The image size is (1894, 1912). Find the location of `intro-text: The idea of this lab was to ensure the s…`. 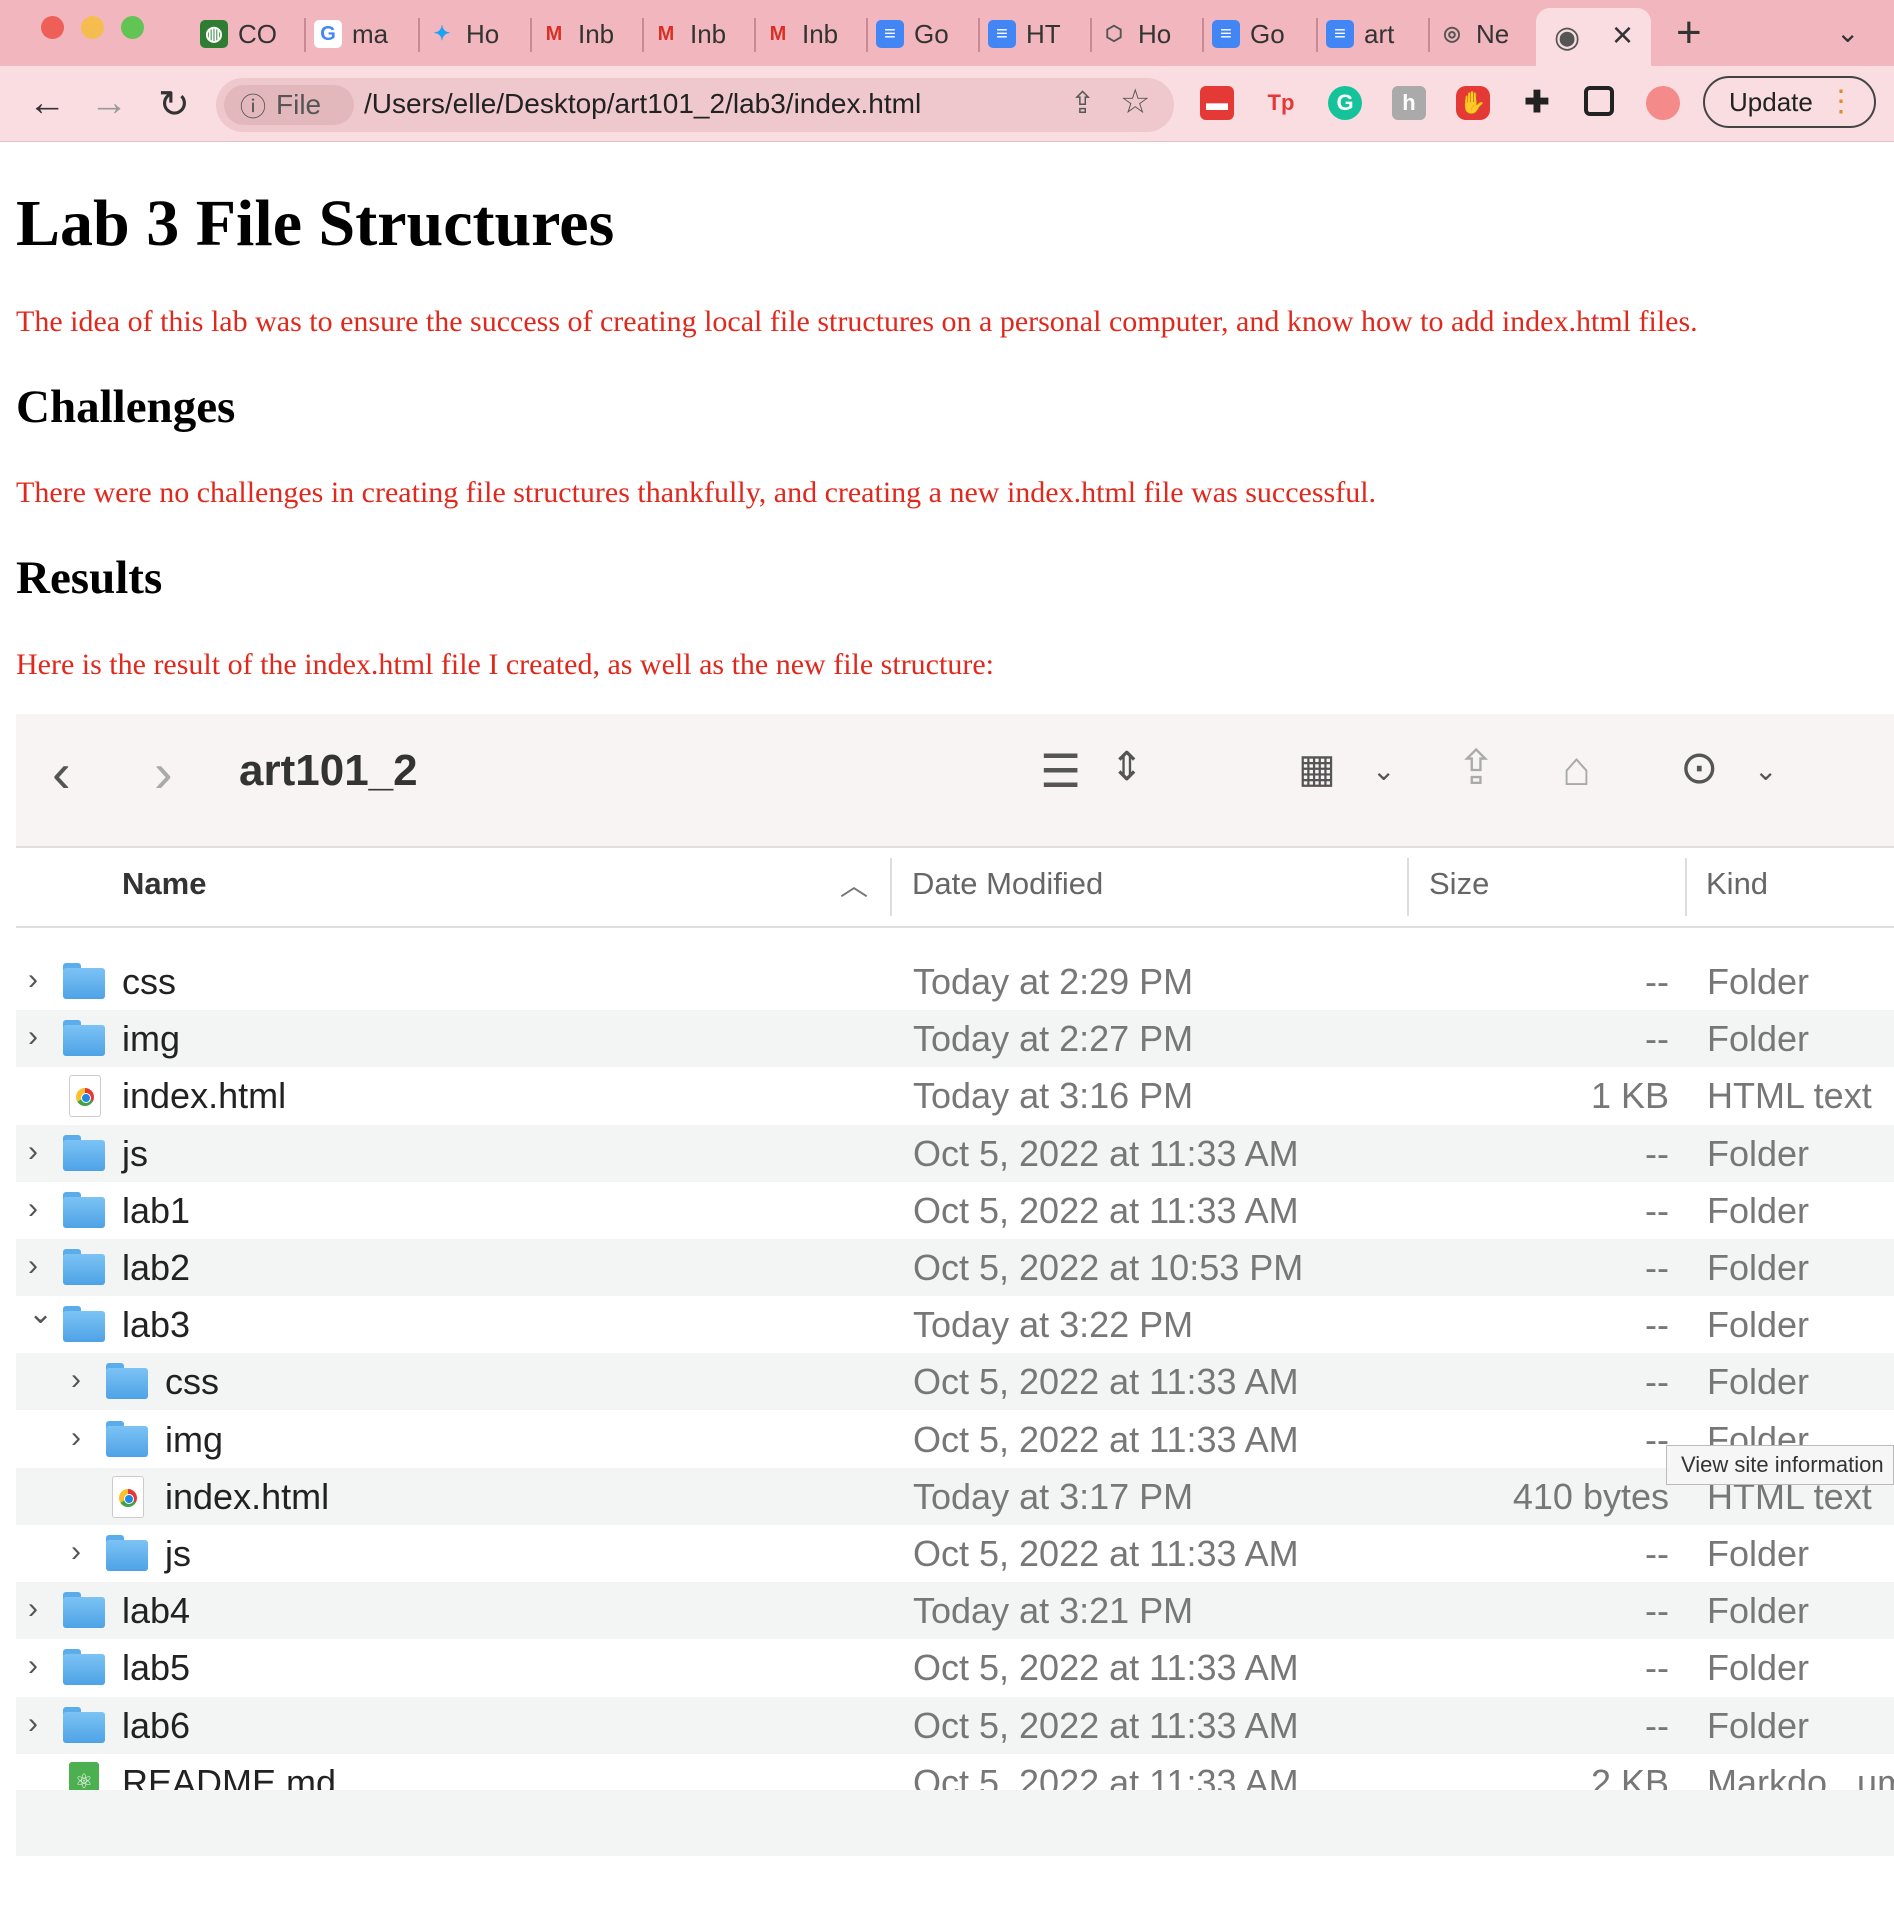

intro-text: The idea of this lab was to ensure the s… is located at coordinates (857, 321).